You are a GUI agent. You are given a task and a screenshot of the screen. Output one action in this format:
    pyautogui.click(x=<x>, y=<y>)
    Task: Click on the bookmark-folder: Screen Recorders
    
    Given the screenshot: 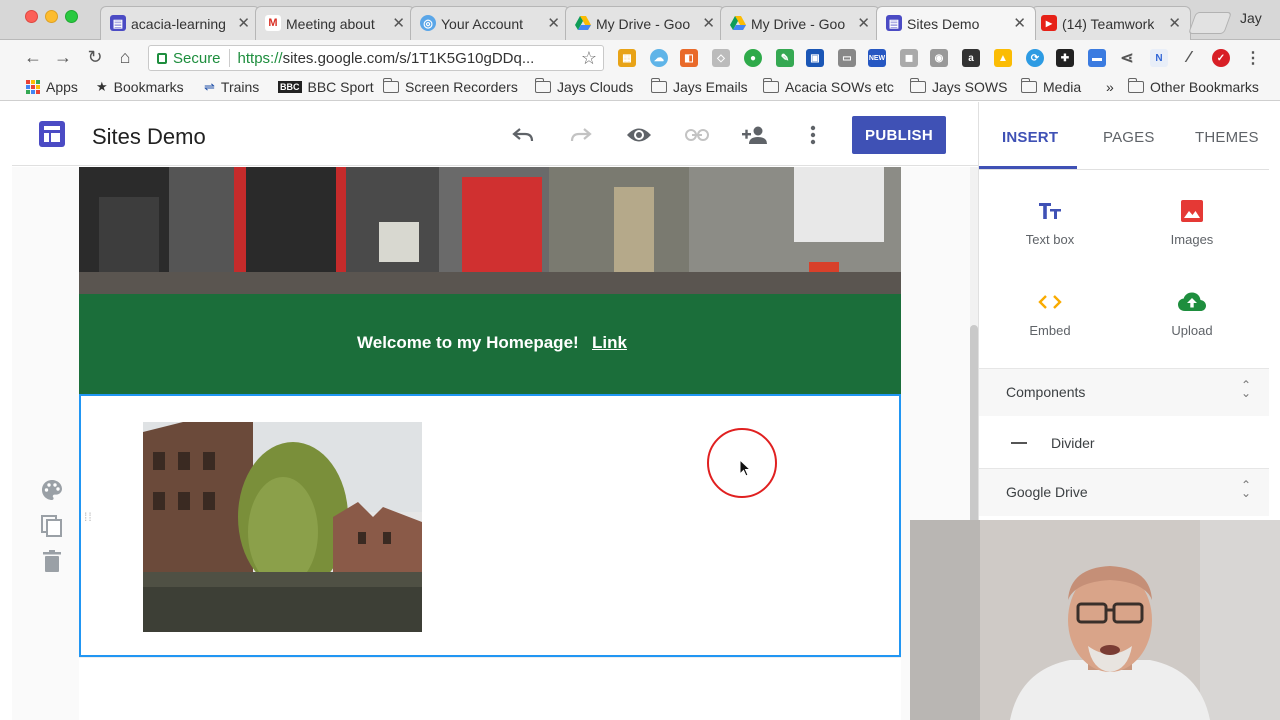 What is the action you would take?
    pyautogui.click(x=450, y=86)
    